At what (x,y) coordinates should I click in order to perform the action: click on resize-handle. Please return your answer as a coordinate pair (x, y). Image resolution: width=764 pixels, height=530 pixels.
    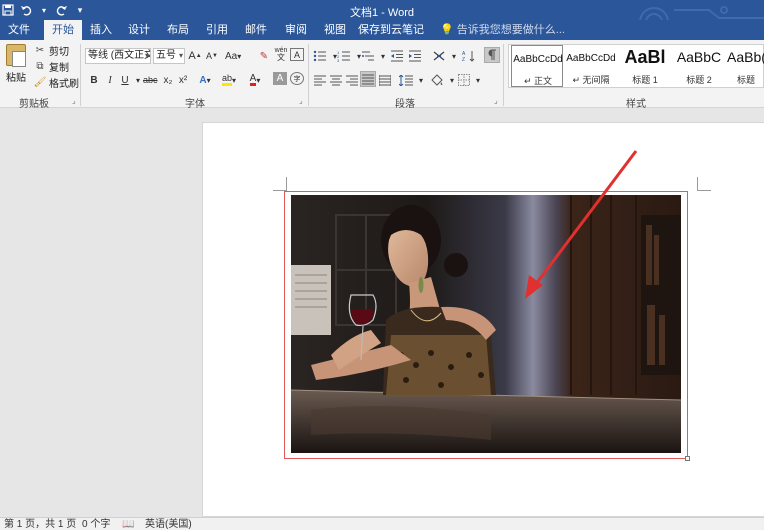
    Looking at the image, I should click on (687, 458).